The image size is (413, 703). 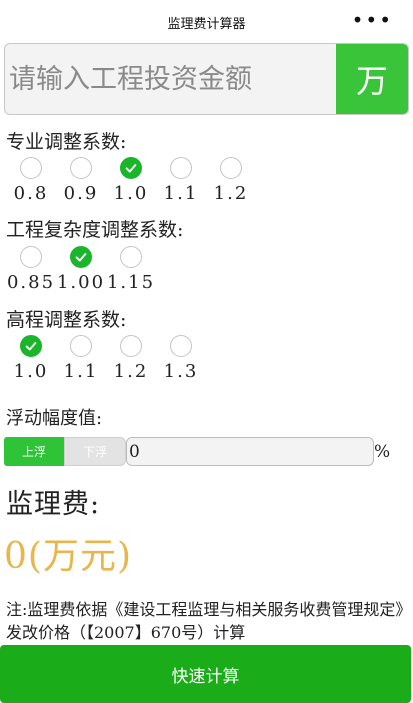 What do you see at coordinates (31, 371) in the screenshot?
I see `elevation-option-label: 1.0` at bounding box center [31, 371].